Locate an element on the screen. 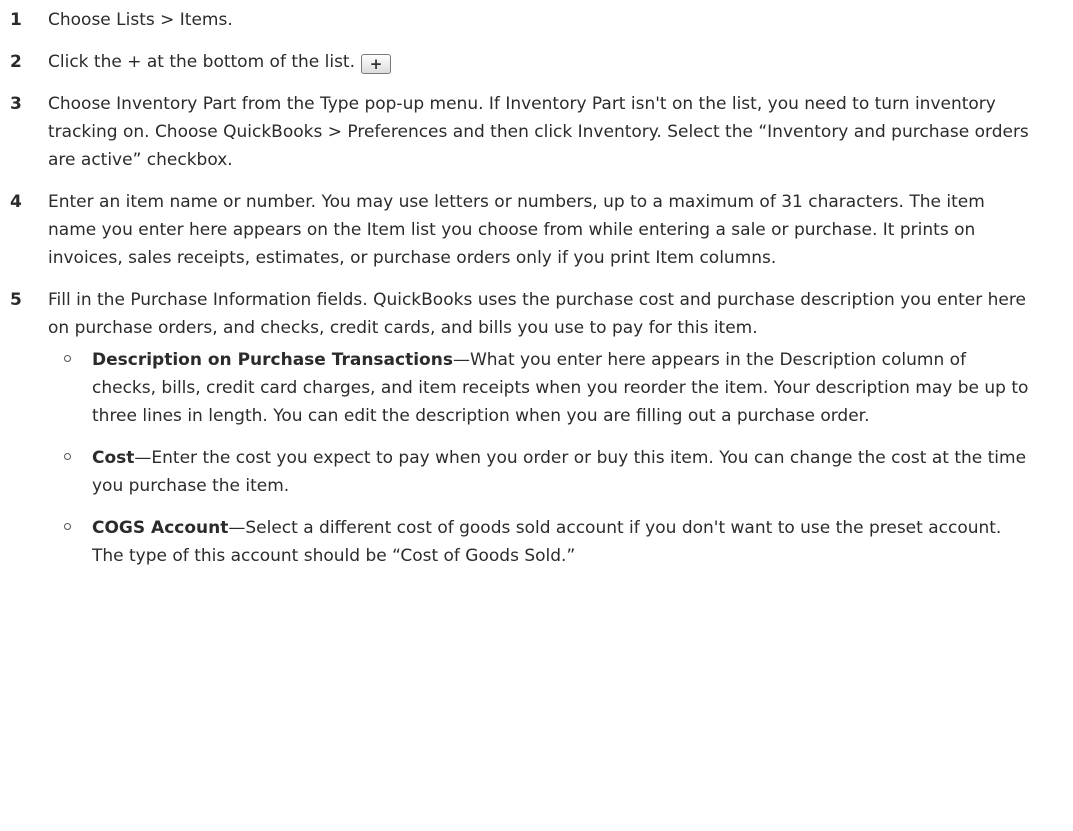 The height and width of the screenshot is (831, 1073). field-term: Cost is located at coordinates (113, 458).